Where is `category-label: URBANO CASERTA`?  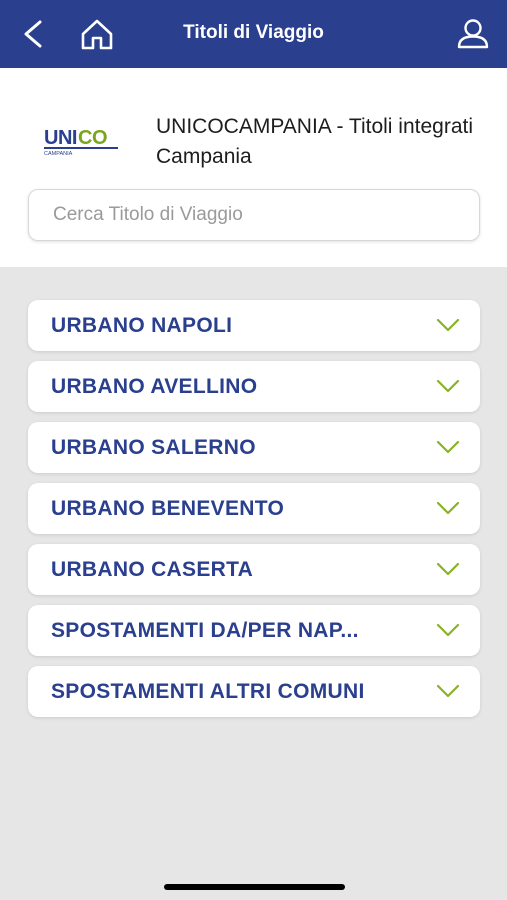
category-label: URBANO CASERTA is located at coordinates (152, 569).